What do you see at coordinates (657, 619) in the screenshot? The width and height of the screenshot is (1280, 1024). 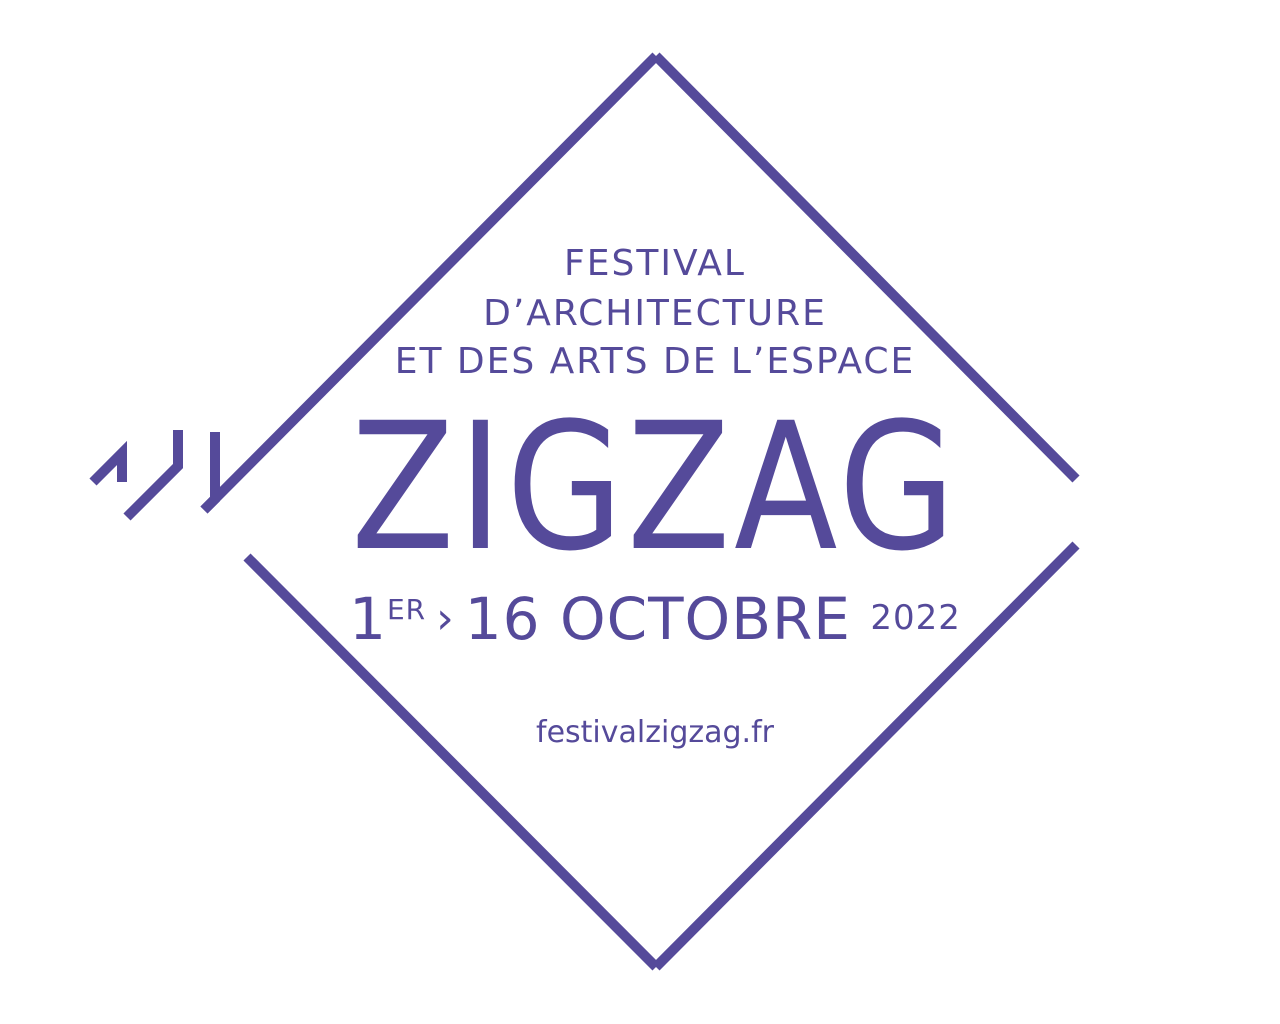 I see `date-end-day-month: 16 OCTOBRE` at bounding box center [657, 619].